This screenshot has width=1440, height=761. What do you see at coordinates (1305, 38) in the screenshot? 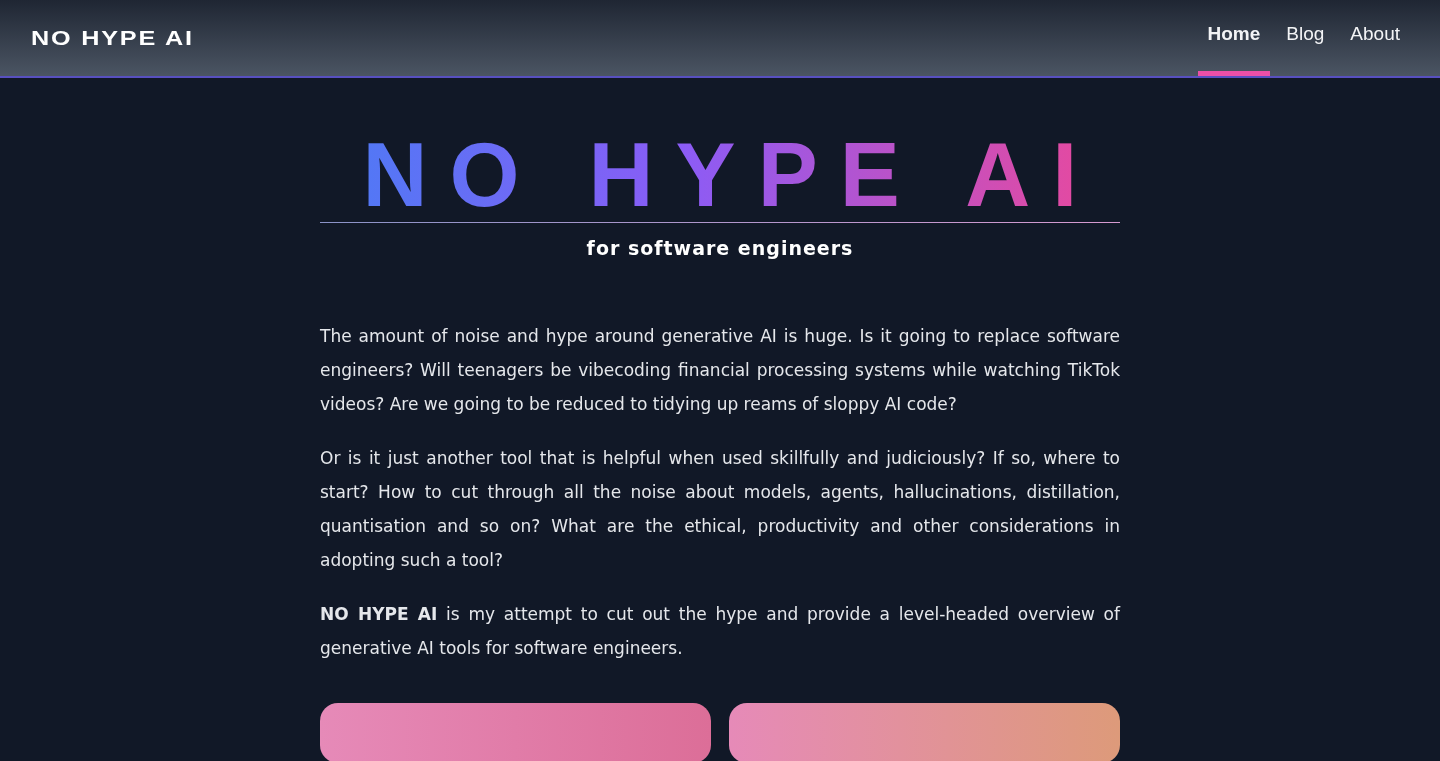
I see `nav-link: Blog` at bounding box center [1305, 38].